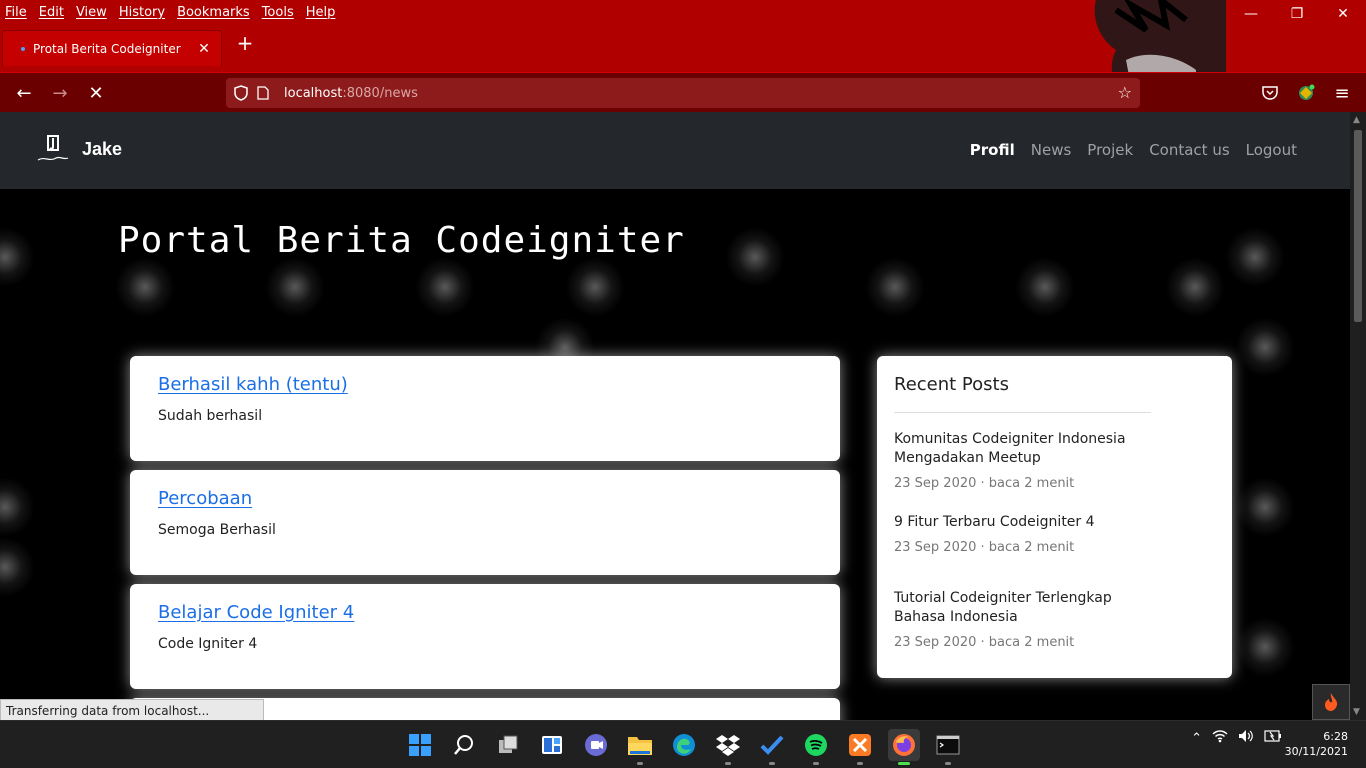 This screenshot has height=768, width=1366. I want to click on forward-arrow-icon: →, so click(60, 93).